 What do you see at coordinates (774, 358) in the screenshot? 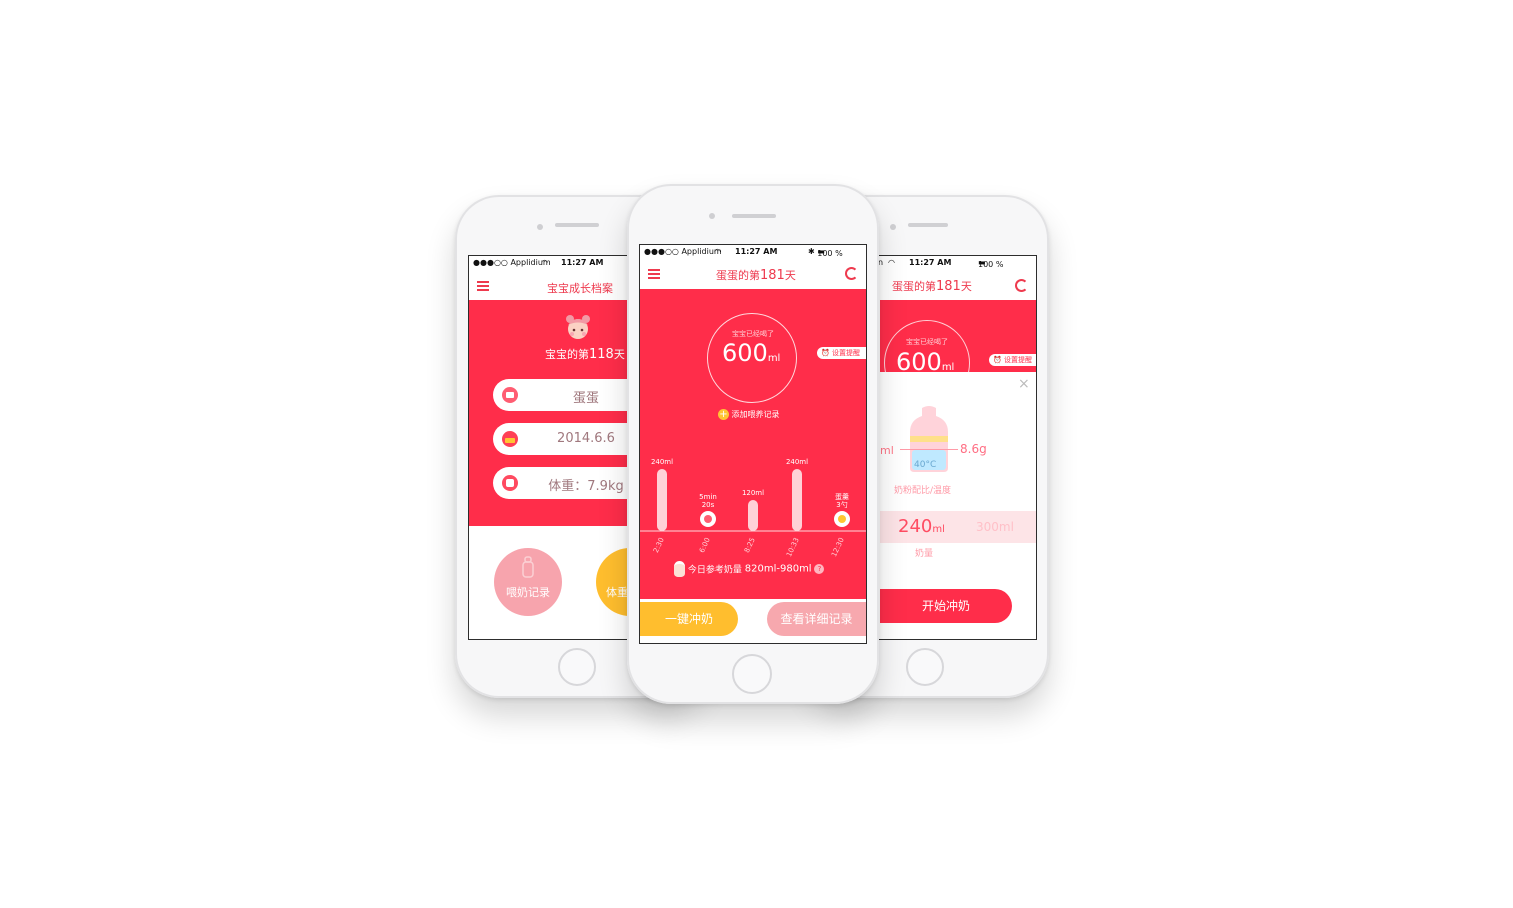
I see `gauge-unit: ml` at bounding box center [774, 358].